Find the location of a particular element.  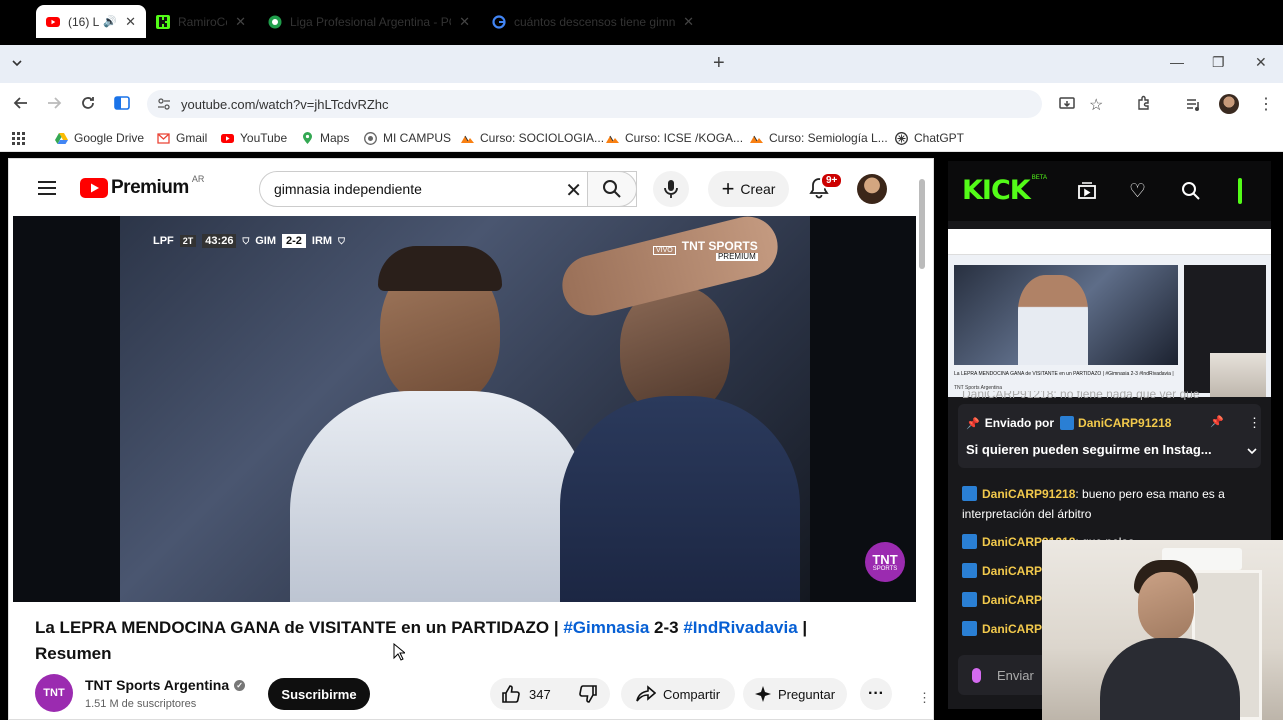

extensions-icon is located at coordinates (1144, 105).